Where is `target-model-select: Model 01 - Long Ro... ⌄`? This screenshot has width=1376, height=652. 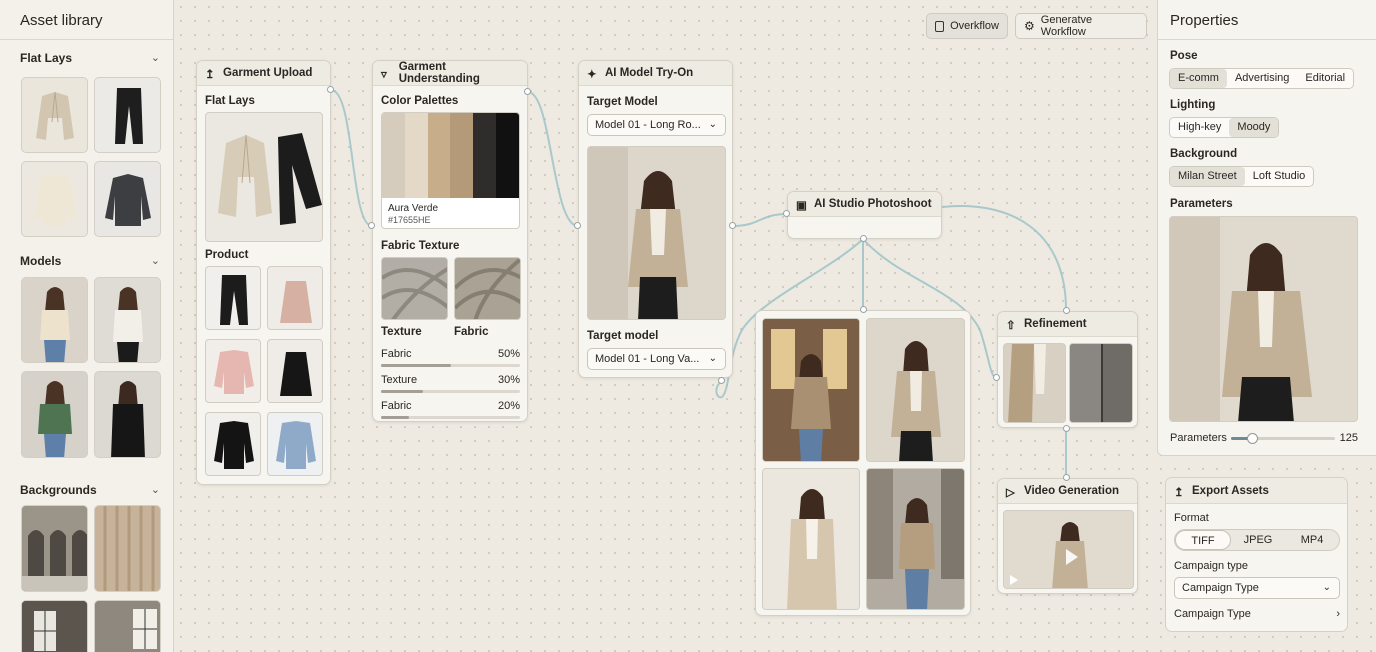
target-model-select: Model 01 - Long Ro... ⌄ is located at coordinates (656, 125).